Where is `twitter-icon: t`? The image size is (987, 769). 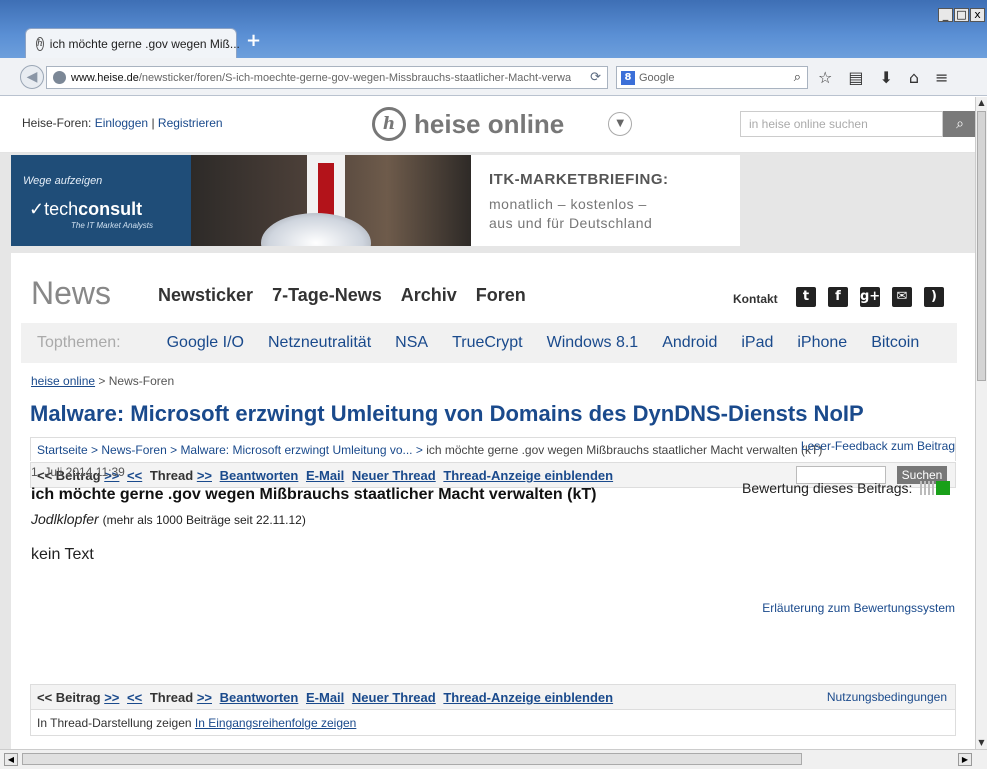
twitter-icon: t is located at coordinates (806, 297).